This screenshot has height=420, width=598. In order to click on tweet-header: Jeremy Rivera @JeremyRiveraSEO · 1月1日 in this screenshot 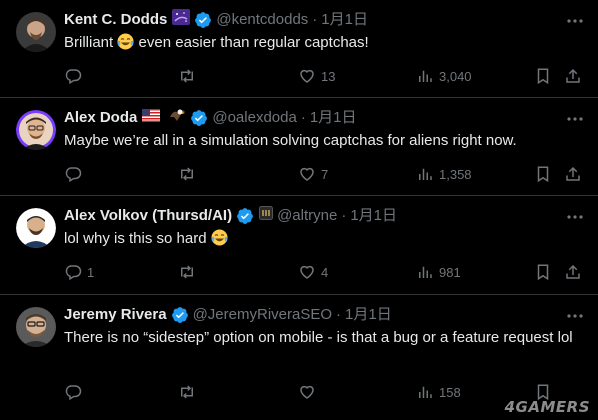, I will do `click(301, 315)`.